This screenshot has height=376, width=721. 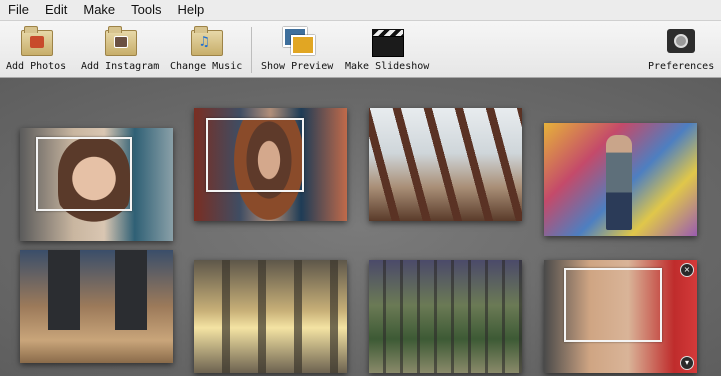 I want to click on photos-preview-icon, so click(x=298, y=41).